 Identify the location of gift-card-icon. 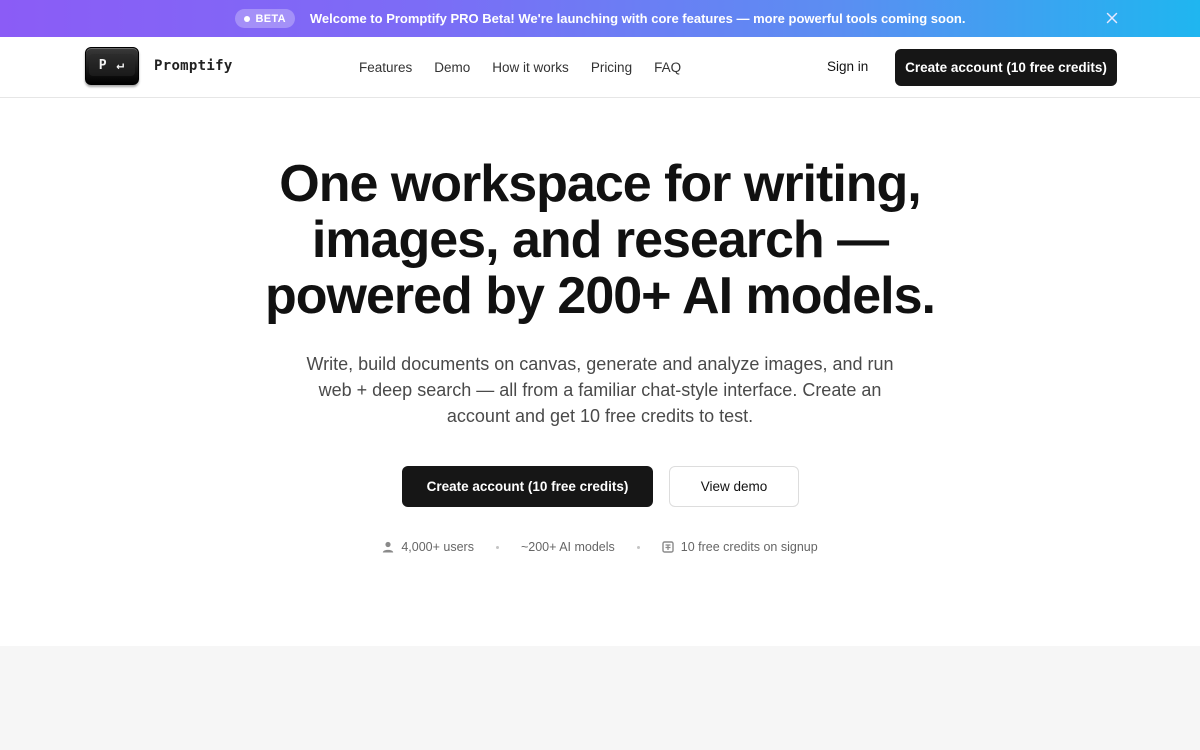
(668, 547).